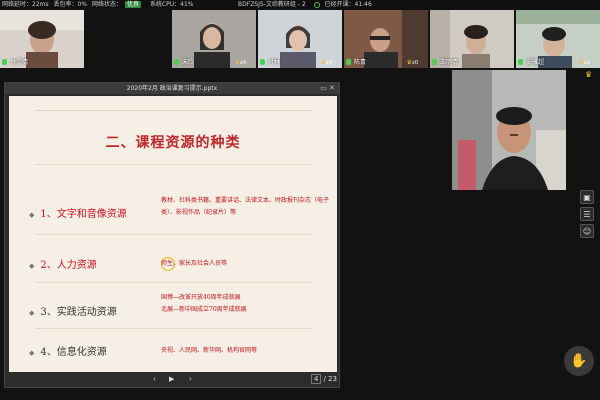 Image resolution: width=600 pixels, height=400 pixels. I want to click on slide-item-desc-line: 北展—新中国成立70周年成就展, so click(204, 309).